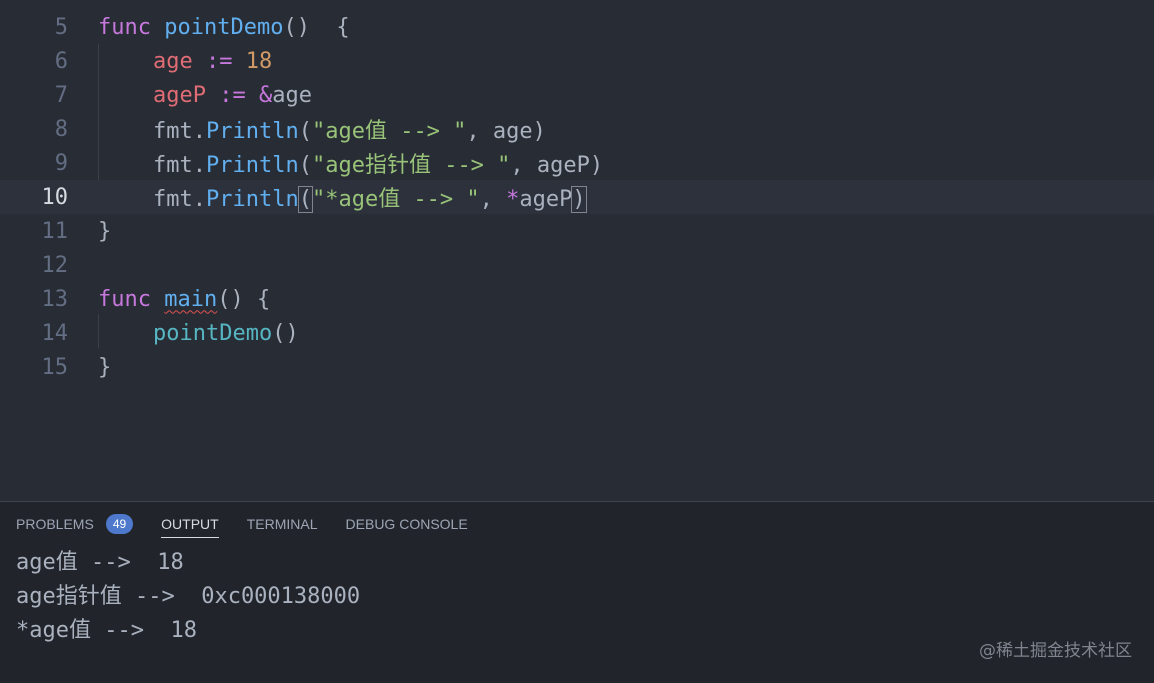  I want to click on tab-debug-console: DEBUG CONSOLE, so click(407, 524).